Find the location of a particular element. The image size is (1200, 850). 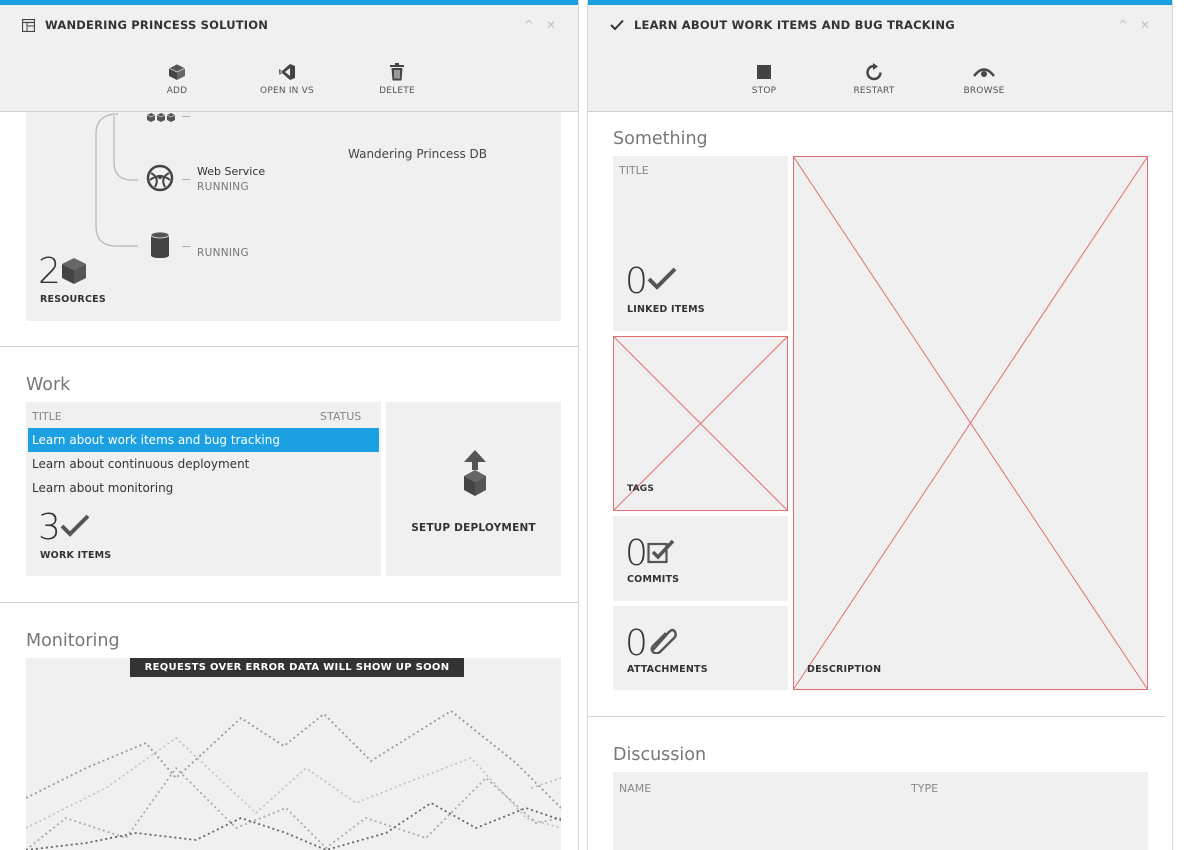

blade-title-text: LEARN ABOUT WORK ITEMS AND BUG TRACKING is located at coordinates (794, 25).